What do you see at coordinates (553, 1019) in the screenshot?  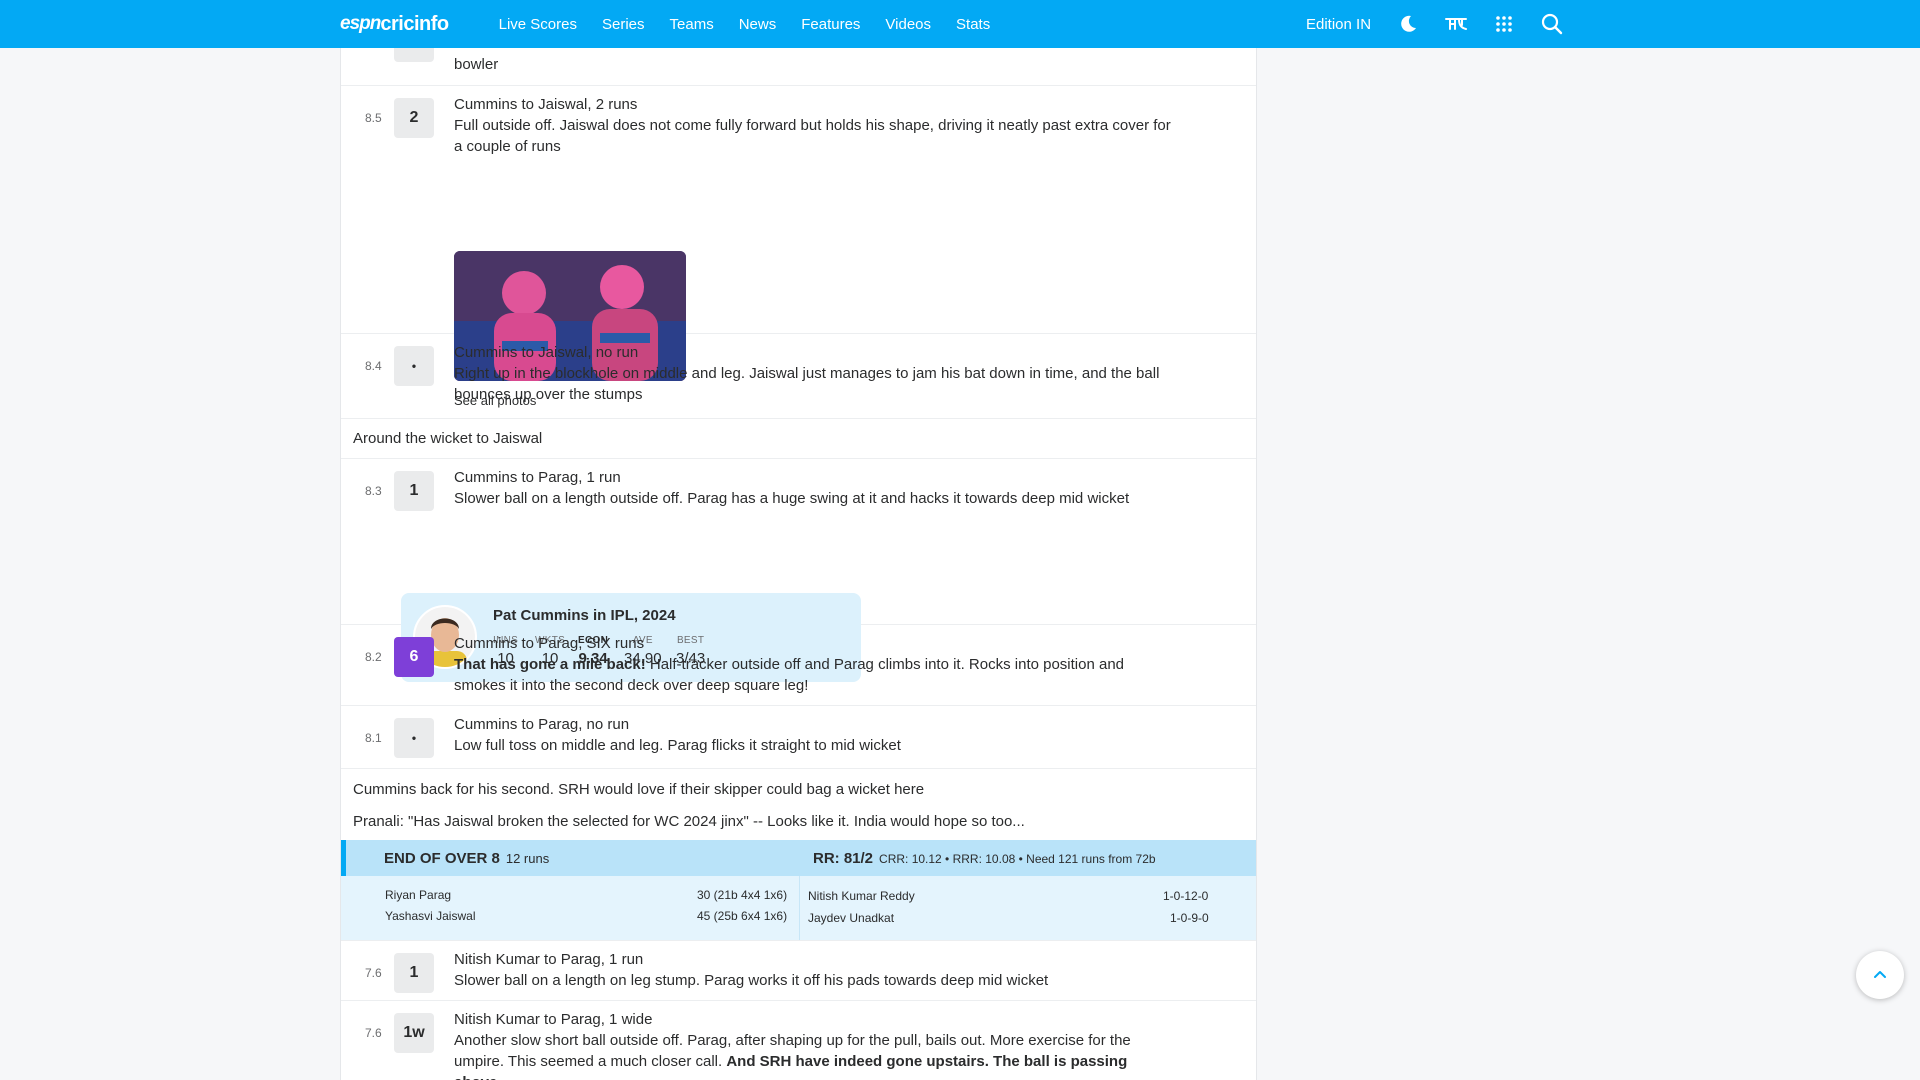 I see `commentary-title: Nitish Kumar to Parag, 1 wide` at bounding box center [553, 1019].